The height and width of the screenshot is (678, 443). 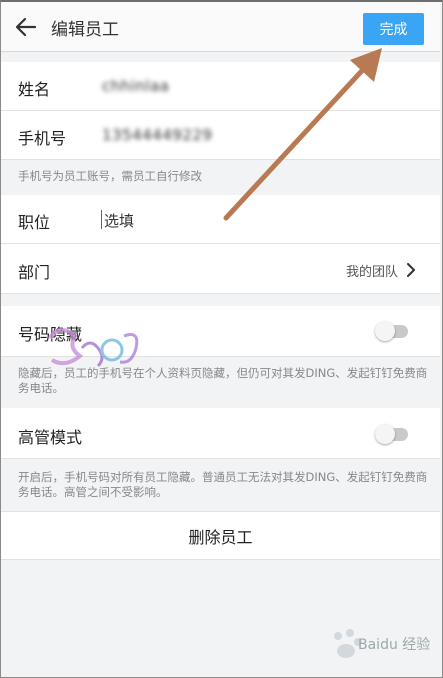 What do you see at coordinates (220, 269) in the screenshot?
I see `department-row: 部门 我的团队` at bounding box center [220, 269].